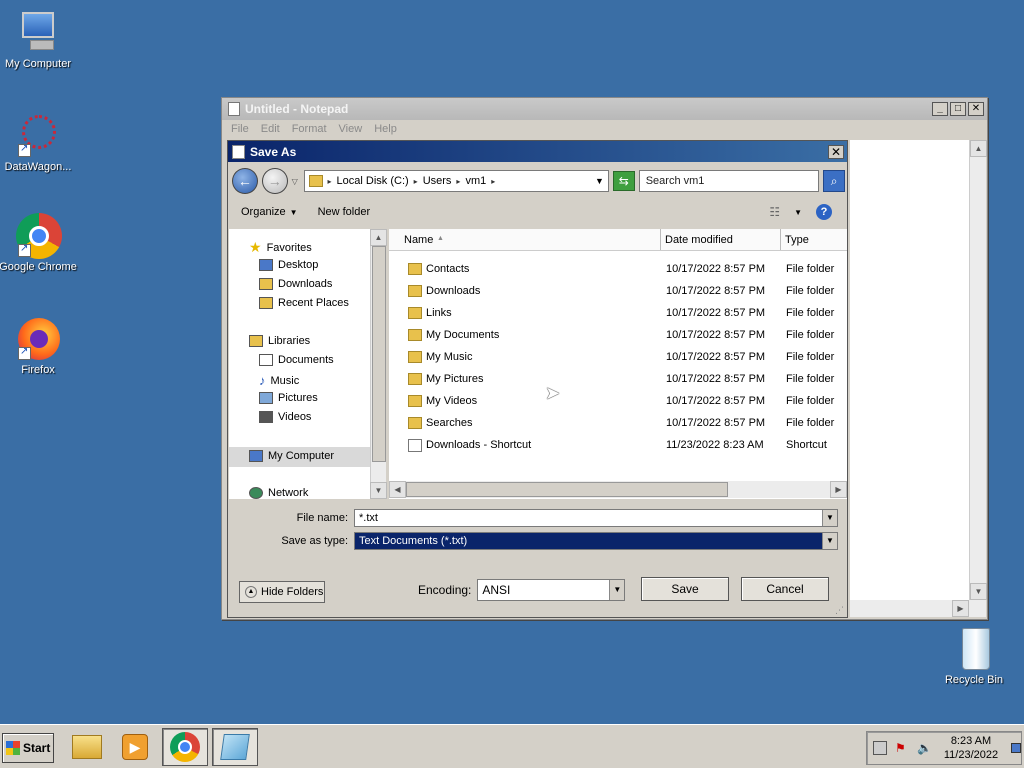  I want to click on nav-libraries: Libraries, so click(279, 341).